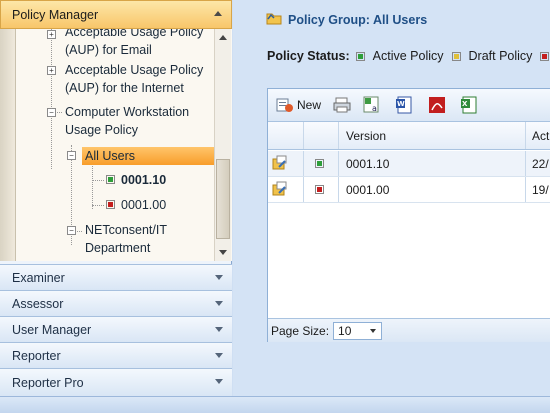  What do you see at coordinates (401, 104) in the screenshot?
I see `svg-text: W` at bounding box center [401, 104].